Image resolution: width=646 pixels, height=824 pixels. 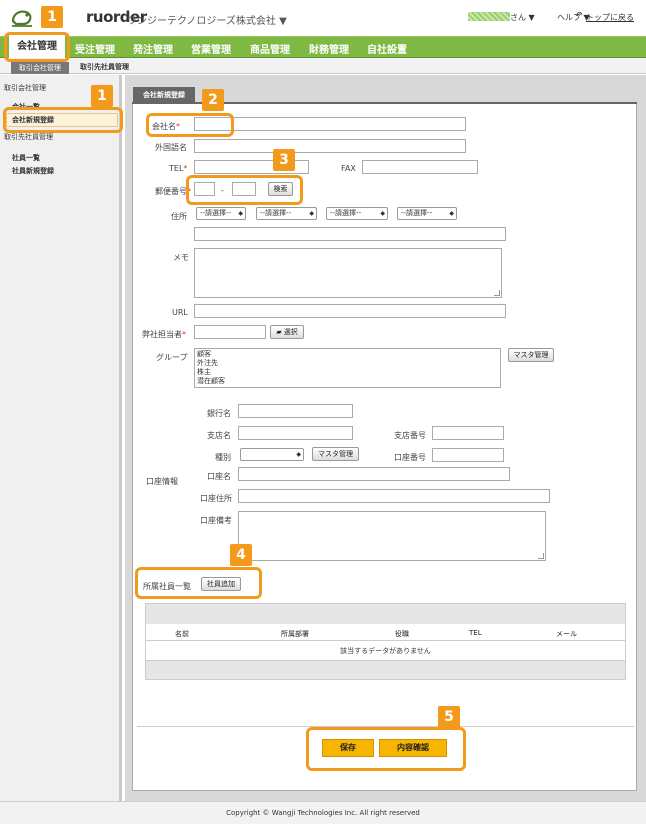 What do you see at coordinates (284, 160) in the screenshot?
I see `callout-badge-3: 3` at bounding box center [284, 160].